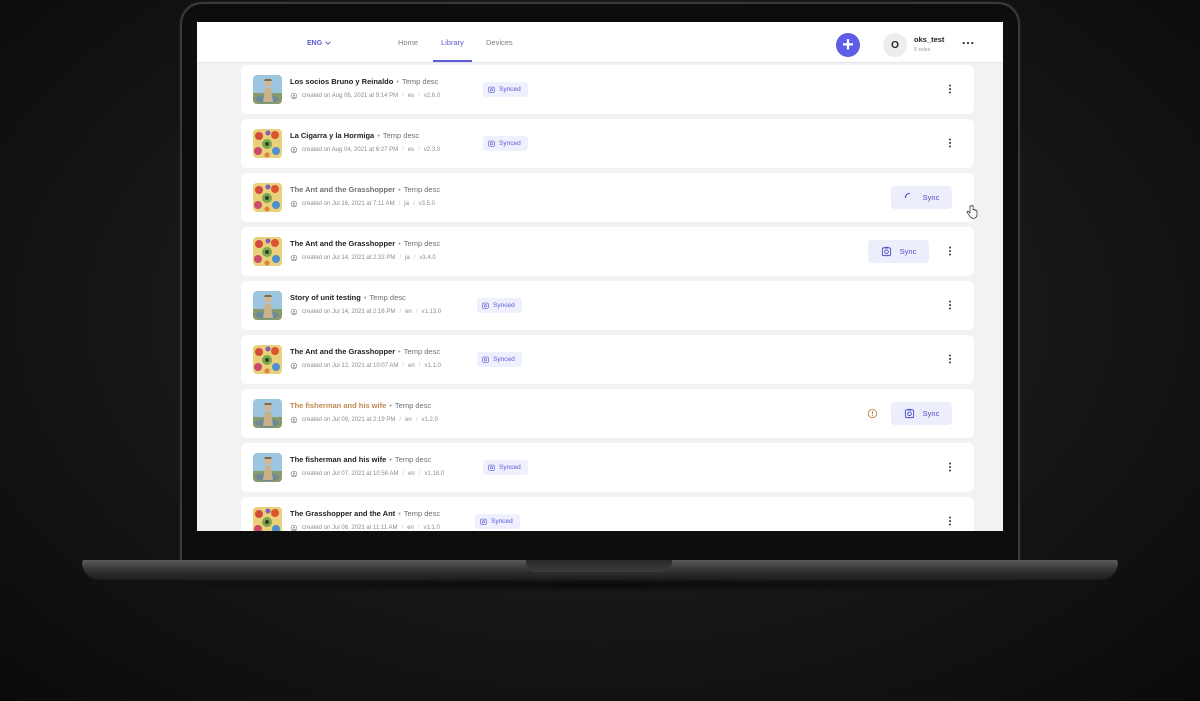  Describe the element at coordinates (872, 413) in the screenshot. I see `warning-icon` at that location.